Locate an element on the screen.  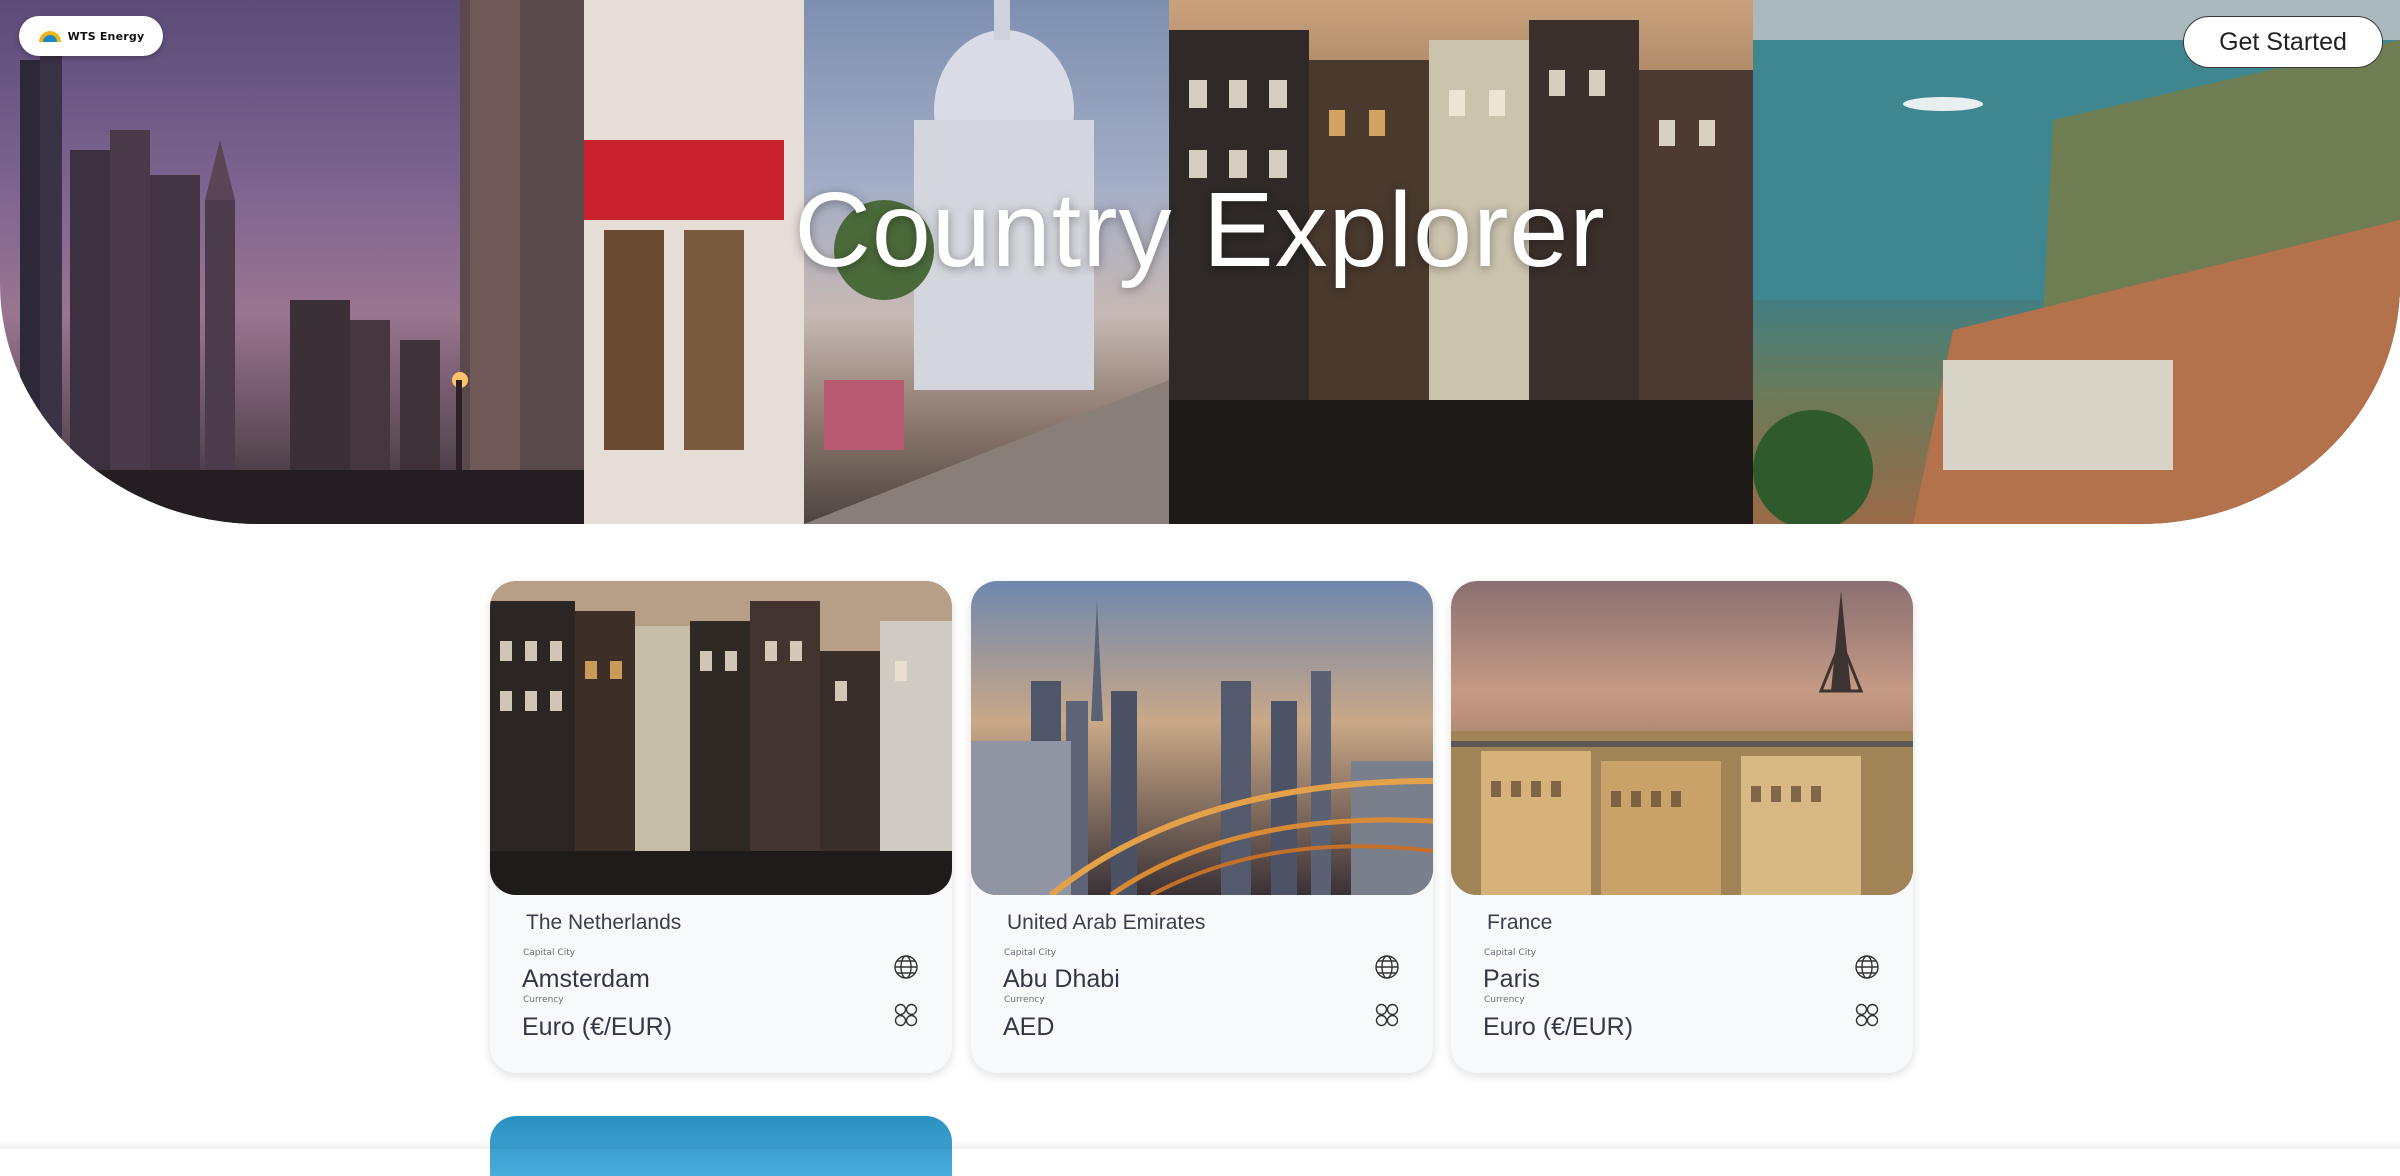
capital-value: Amsterdam is located at coordinates (586, 979).